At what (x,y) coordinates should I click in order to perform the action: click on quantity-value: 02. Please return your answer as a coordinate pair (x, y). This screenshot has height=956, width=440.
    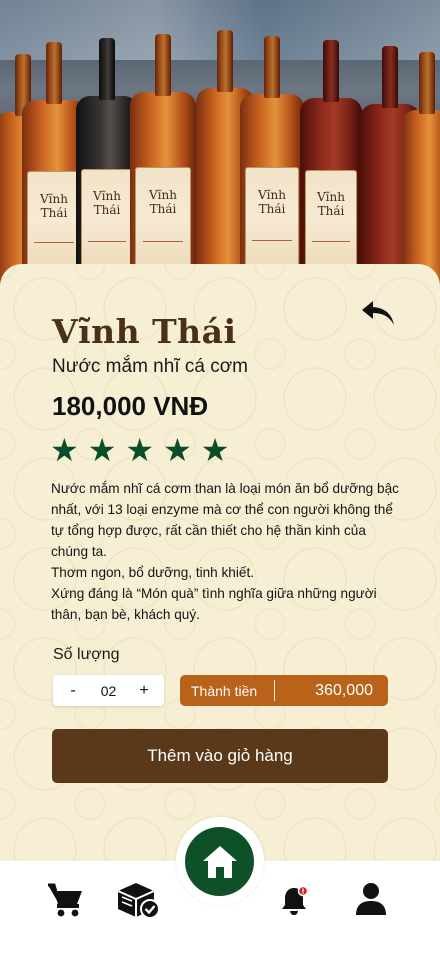
    Looking at the image, I should click on (109, 691).